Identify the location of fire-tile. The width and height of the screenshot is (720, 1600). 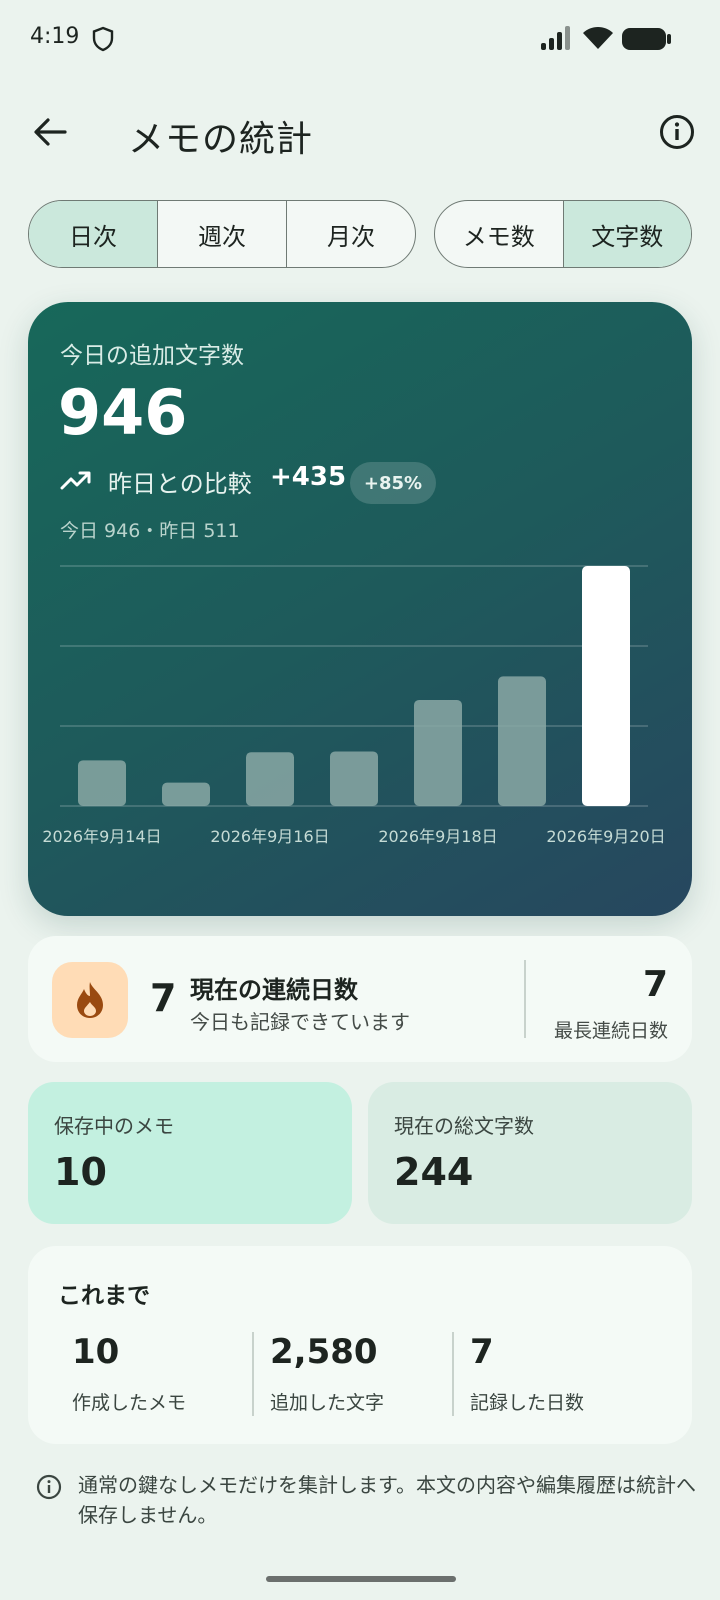
(90, 1000).